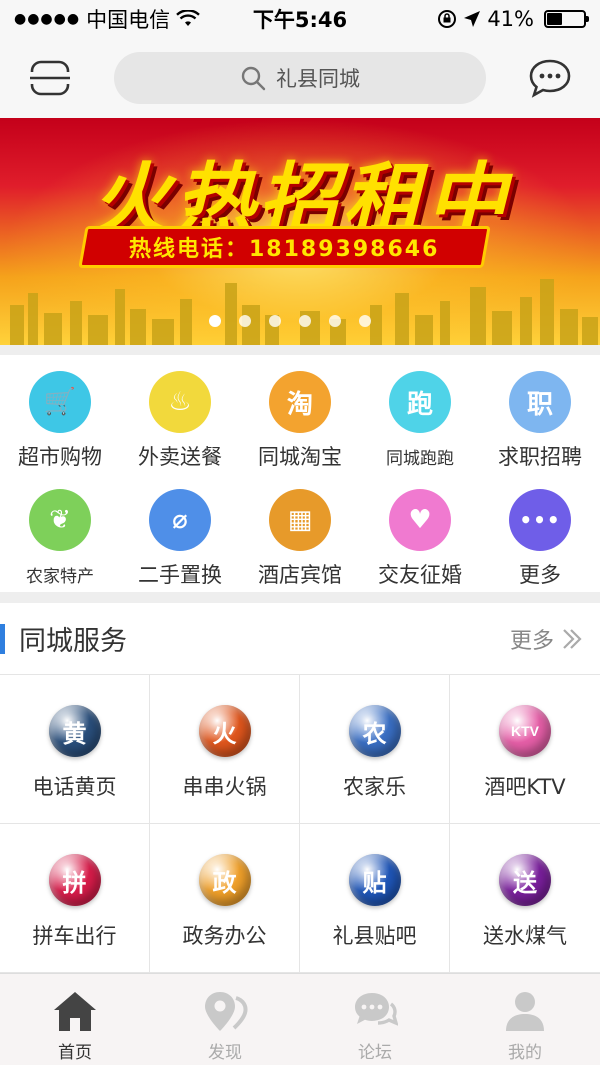 The height and width of the screenshot is (1065, 600). I want to click on tab-profile: 我的, so click(525, 1019).